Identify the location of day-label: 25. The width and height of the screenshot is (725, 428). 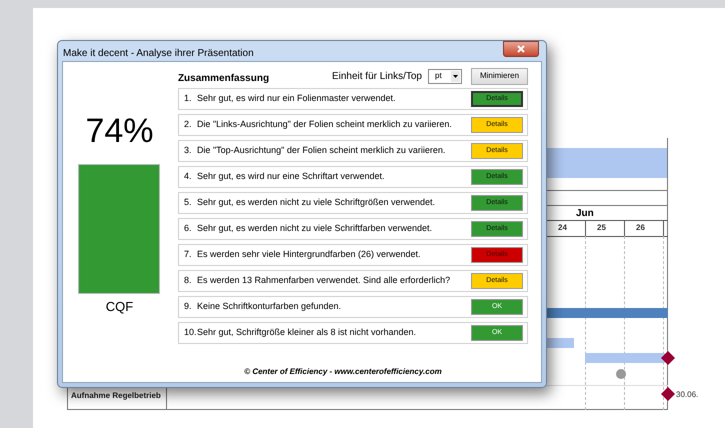
(601, 228).